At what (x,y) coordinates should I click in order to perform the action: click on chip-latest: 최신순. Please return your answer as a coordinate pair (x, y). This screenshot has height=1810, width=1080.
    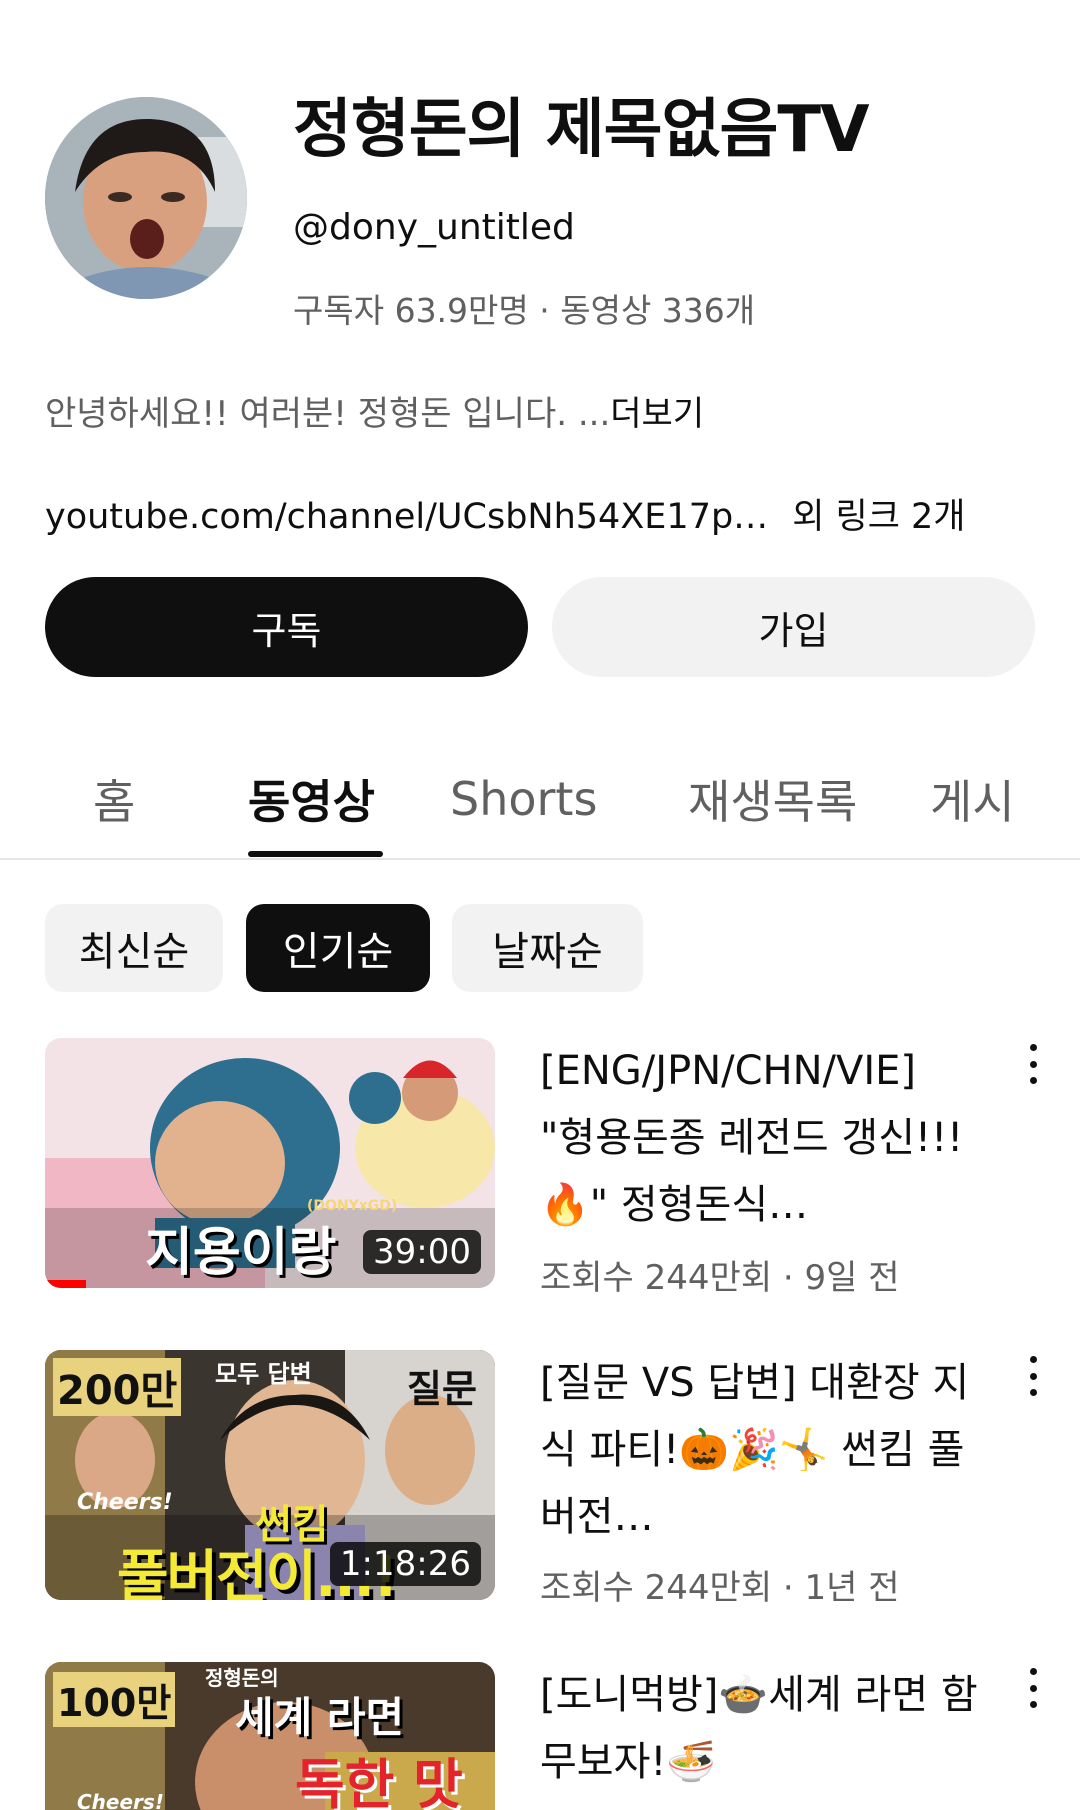
    Looking at the image, I should click on (134, 948).